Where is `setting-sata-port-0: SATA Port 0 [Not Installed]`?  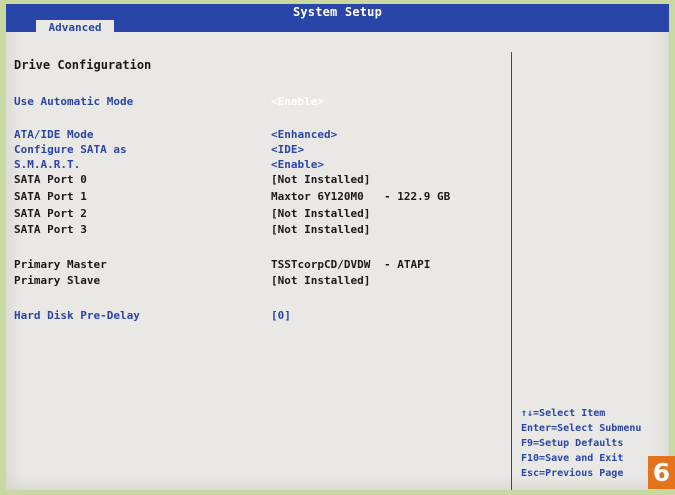
setting-sata-port-0: SATA Port 0 [Not Installed] is located at coordinates (261, 181).